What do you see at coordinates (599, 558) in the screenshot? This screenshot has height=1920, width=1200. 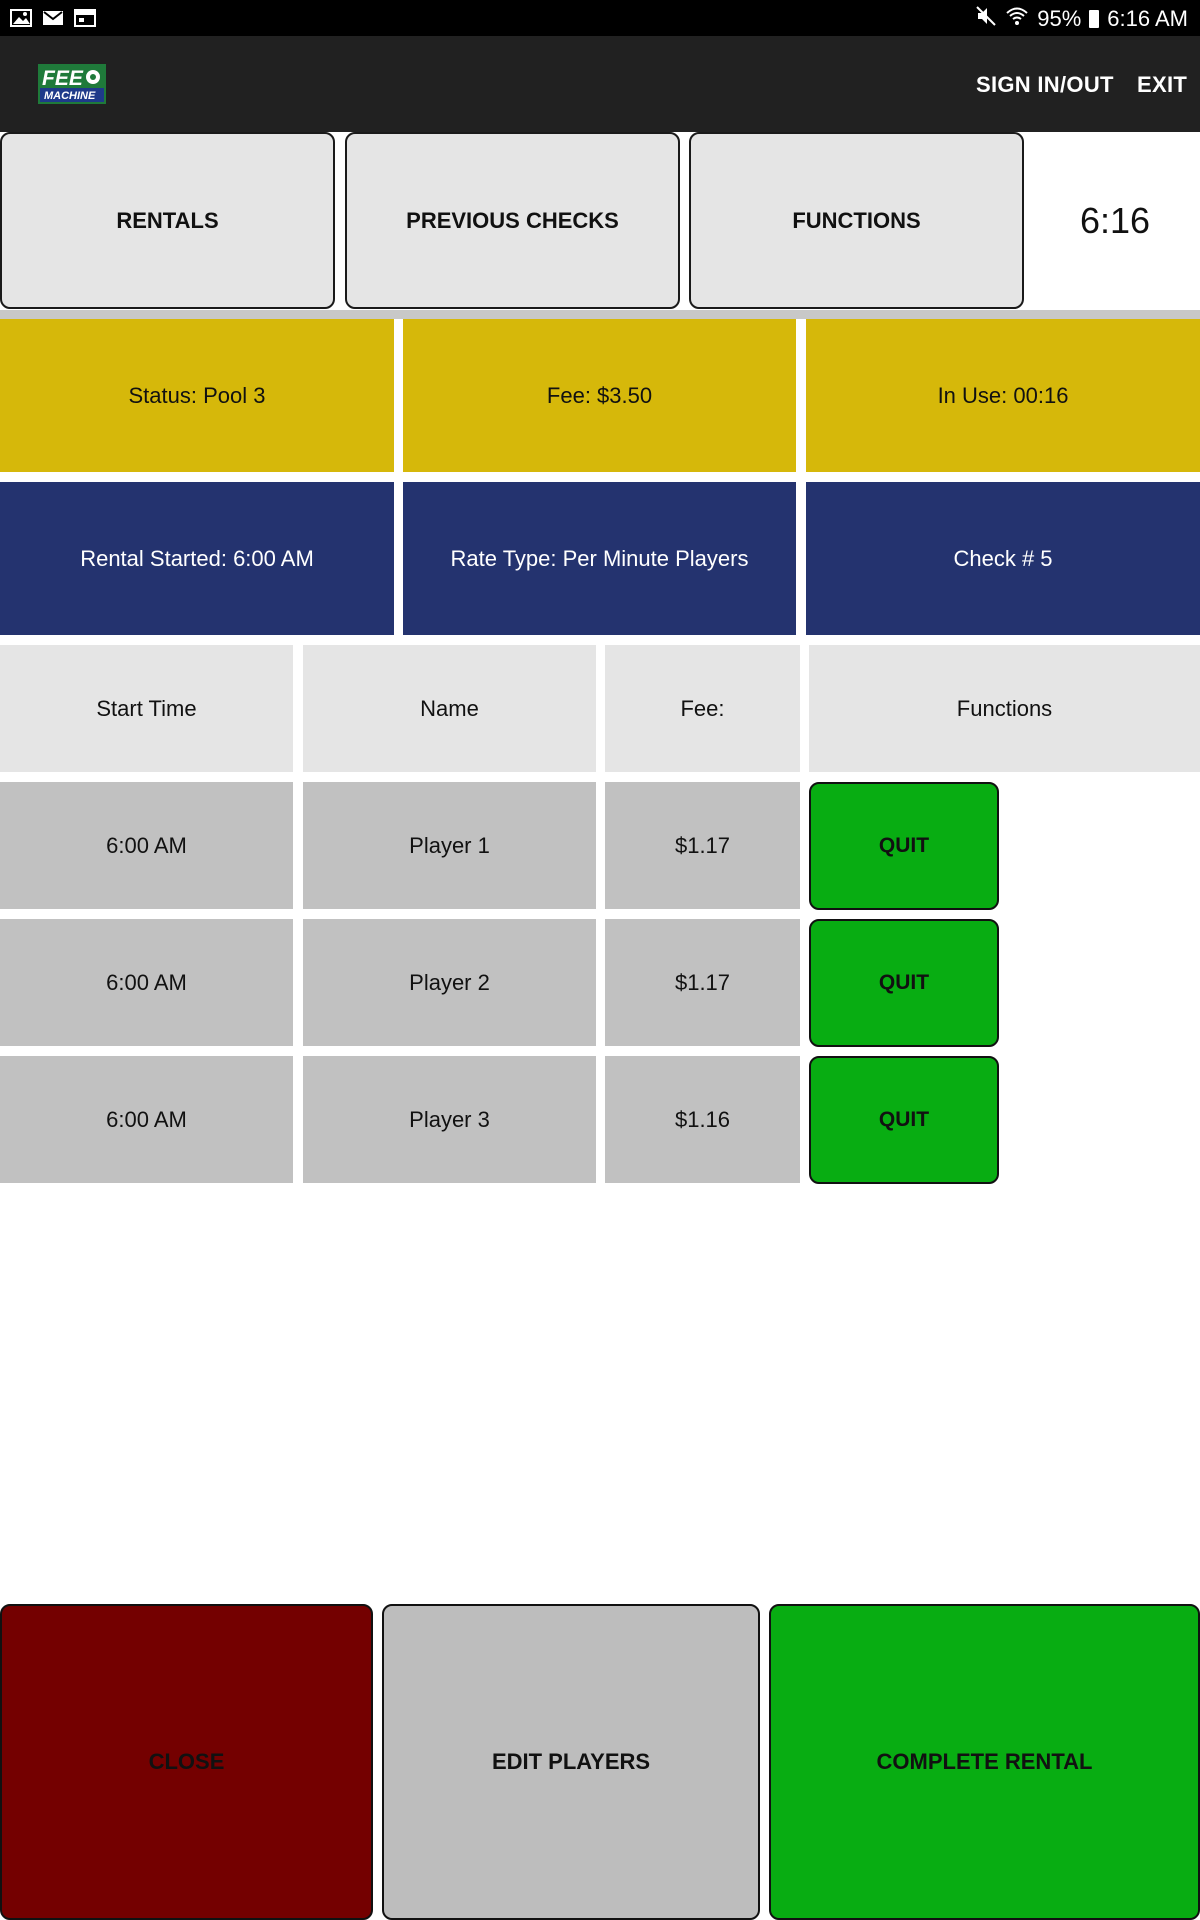 I see `rate-type-tile: Rate Type: Per Minute Players` at bounding box center [599, 558].